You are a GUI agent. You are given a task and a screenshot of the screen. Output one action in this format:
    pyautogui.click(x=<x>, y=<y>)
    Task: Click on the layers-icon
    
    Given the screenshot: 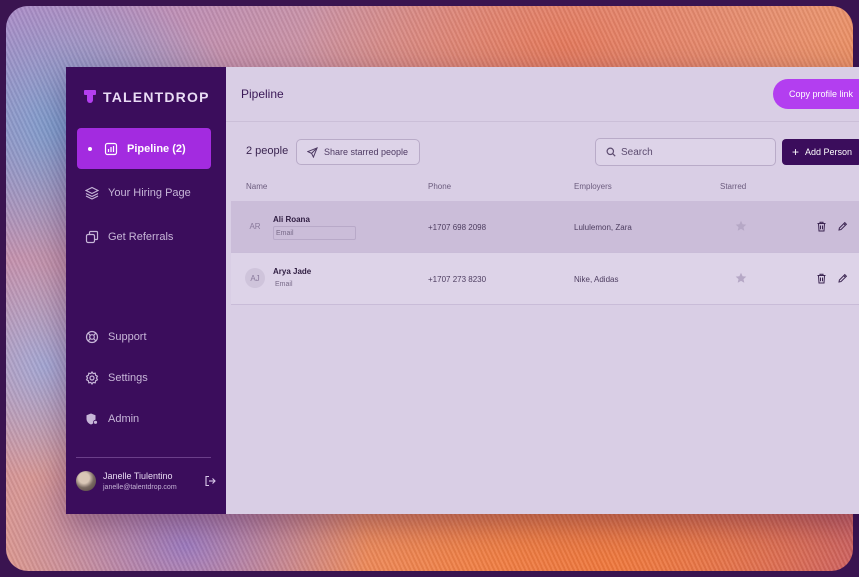 What is the action you would take?
    pyautogui.click(x=92, y=193)
    